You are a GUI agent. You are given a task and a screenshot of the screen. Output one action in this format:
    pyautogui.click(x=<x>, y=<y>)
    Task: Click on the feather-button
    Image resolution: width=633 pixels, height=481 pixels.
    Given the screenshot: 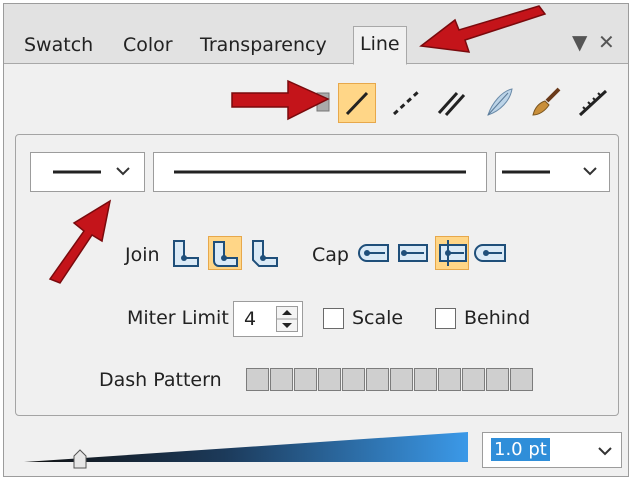 What is the action you would take?
    pyautogui.click(x=499, y=103)
    